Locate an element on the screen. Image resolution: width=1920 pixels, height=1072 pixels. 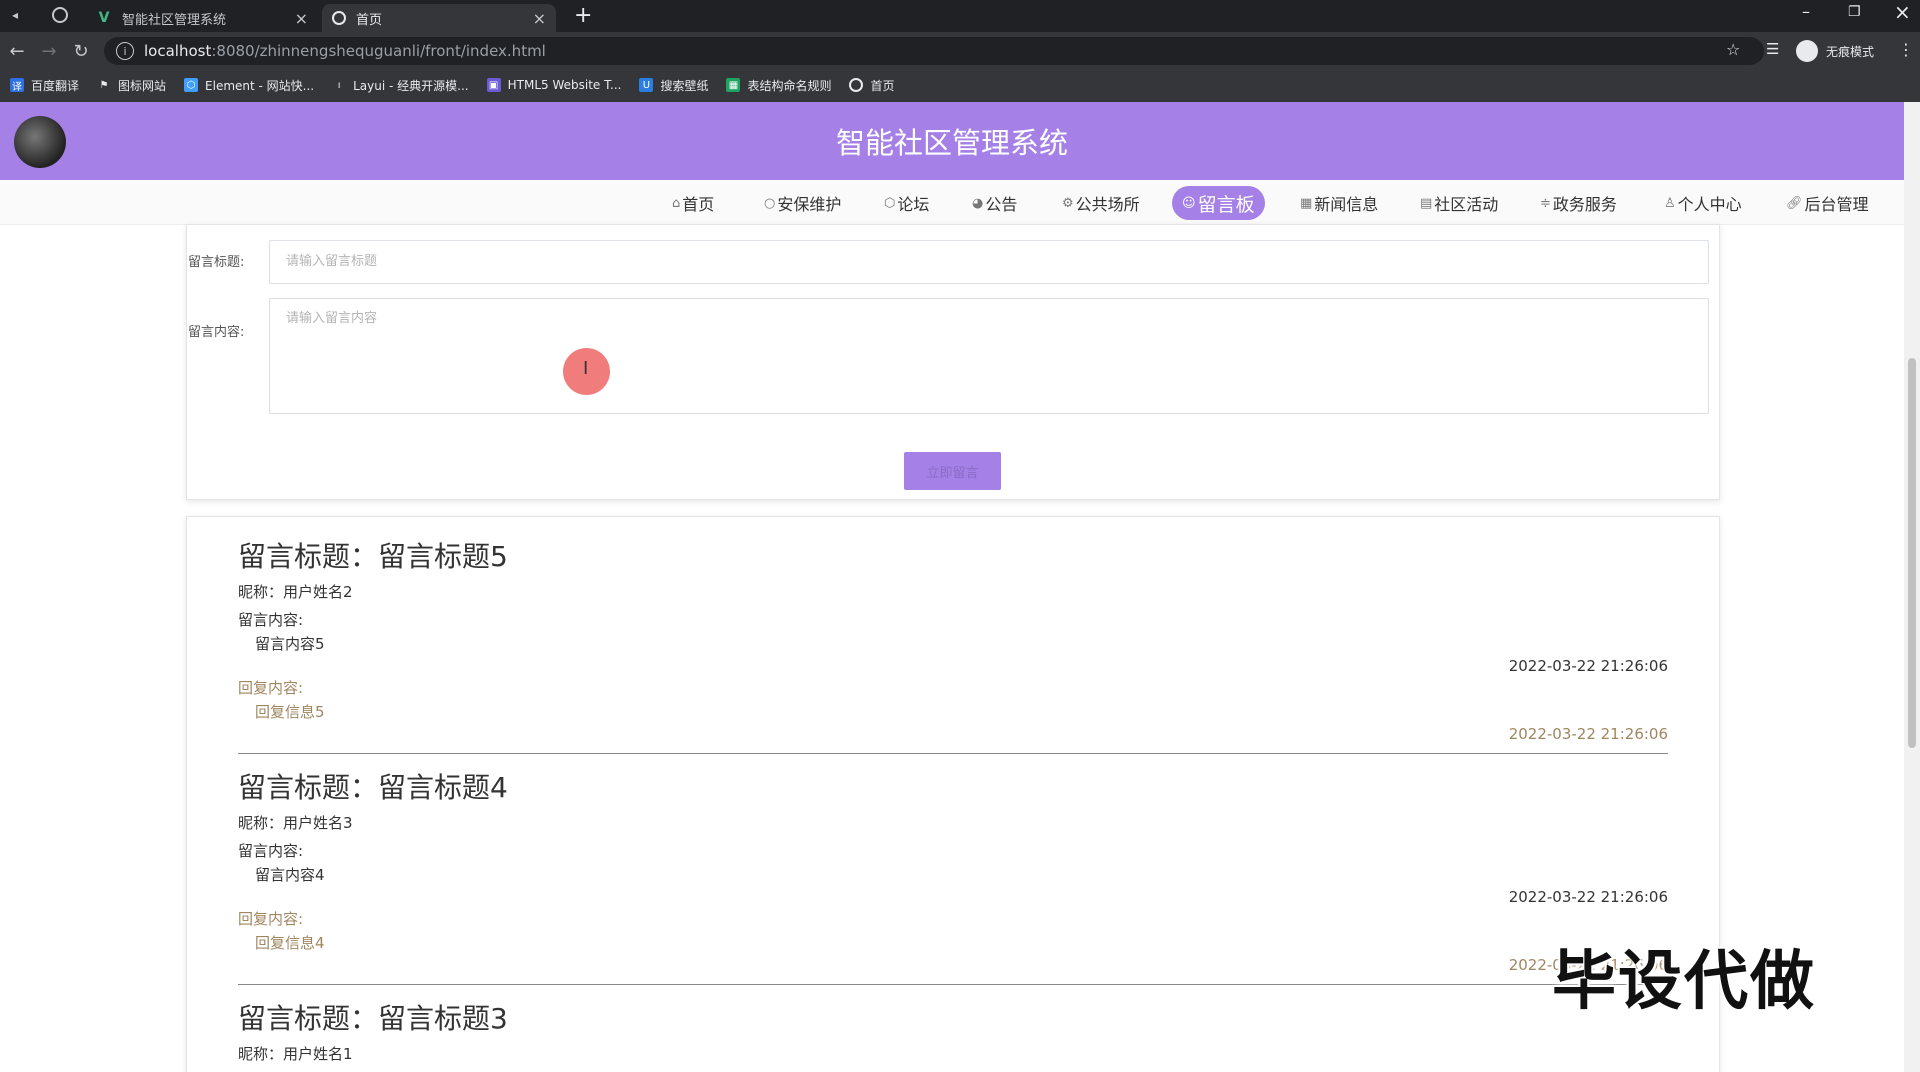
flag-icon: ⚑ is located at coordinates (104, 85).